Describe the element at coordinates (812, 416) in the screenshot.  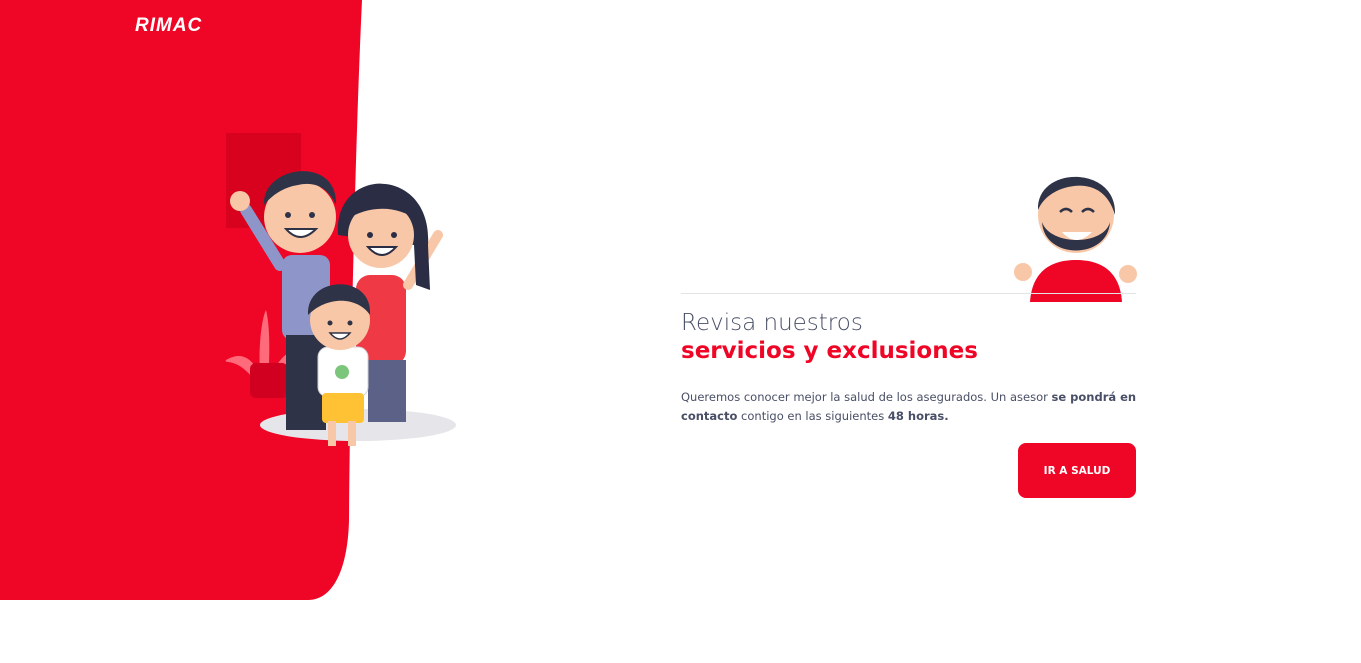
I see `description-text-2: contigo en las siguientes` at that location.